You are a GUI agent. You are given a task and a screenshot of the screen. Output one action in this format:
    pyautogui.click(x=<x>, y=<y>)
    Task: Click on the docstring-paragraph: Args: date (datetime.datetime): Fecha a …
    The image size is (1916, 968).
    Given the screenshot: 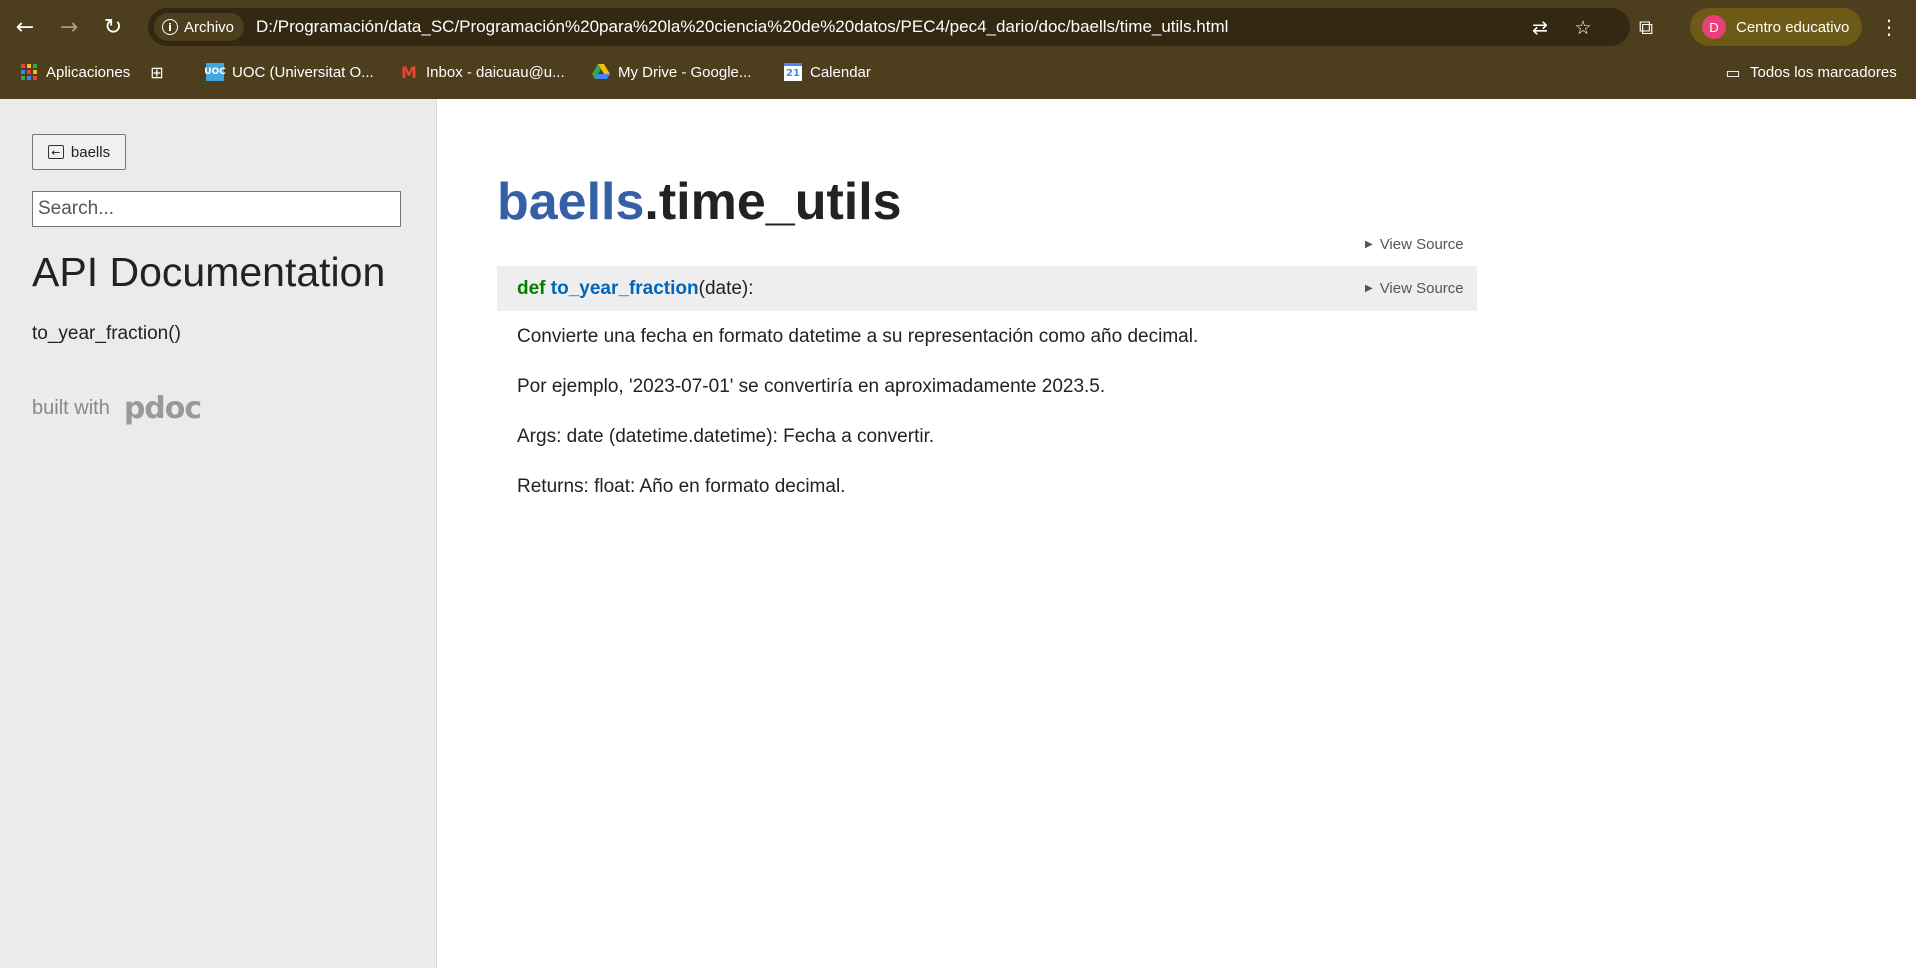 What is the action you would take?
    pyautogui.click(x=726, y=436)
    